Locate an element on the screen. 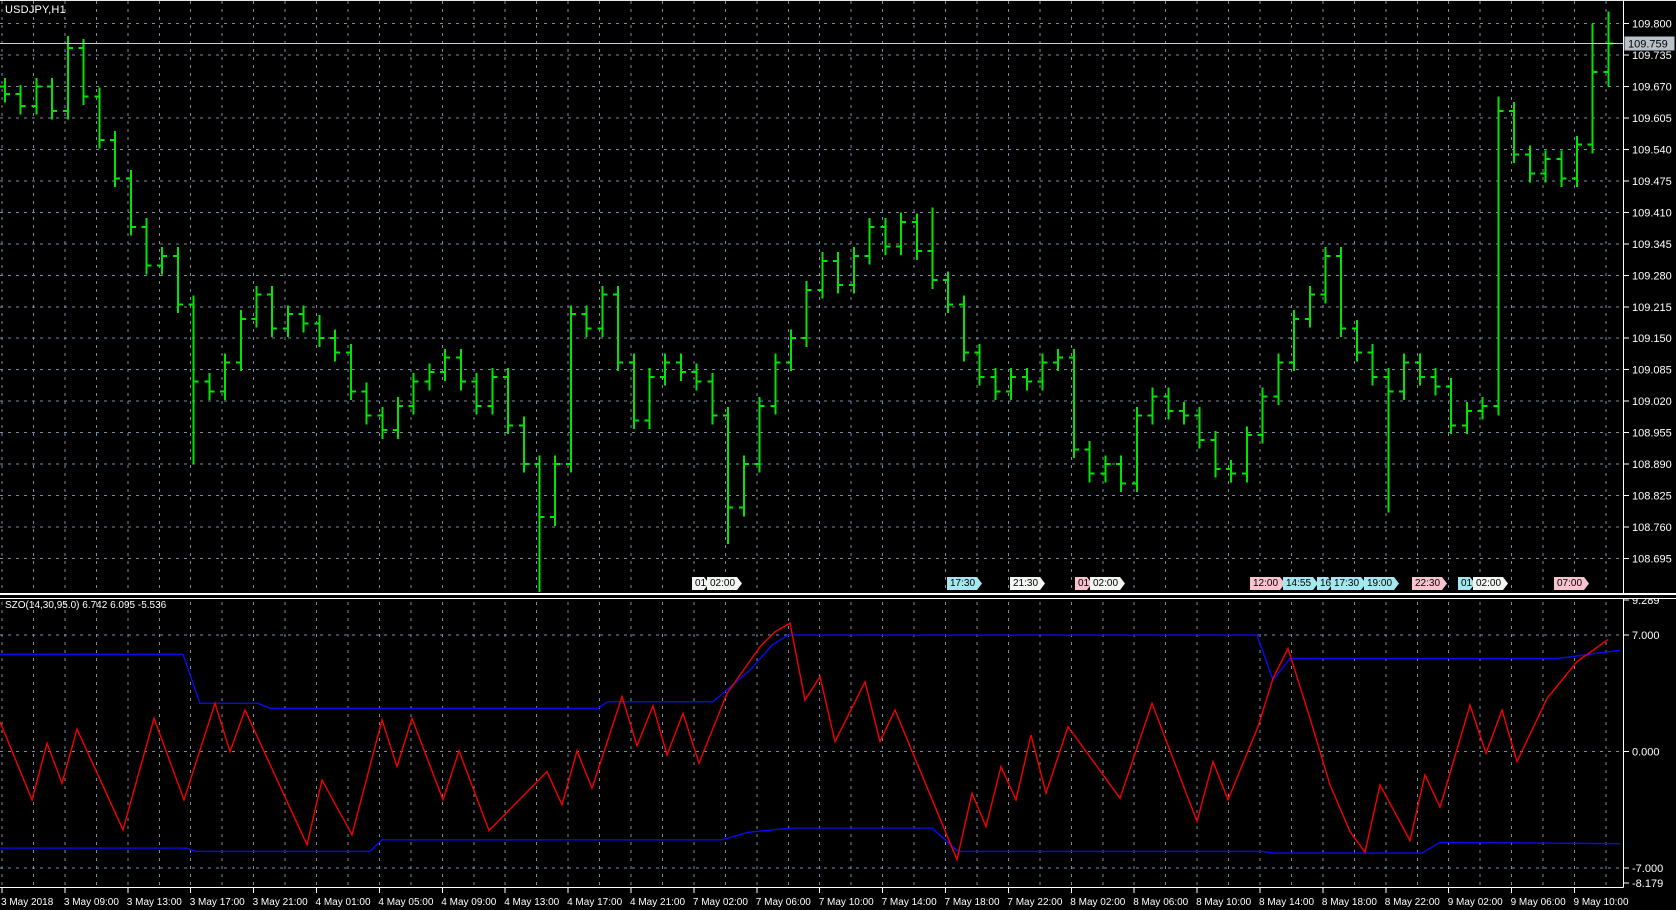 This screenshot has width=1676, height=910. time-marker-badge: 21:30 is located at coordinates (1027, 583).